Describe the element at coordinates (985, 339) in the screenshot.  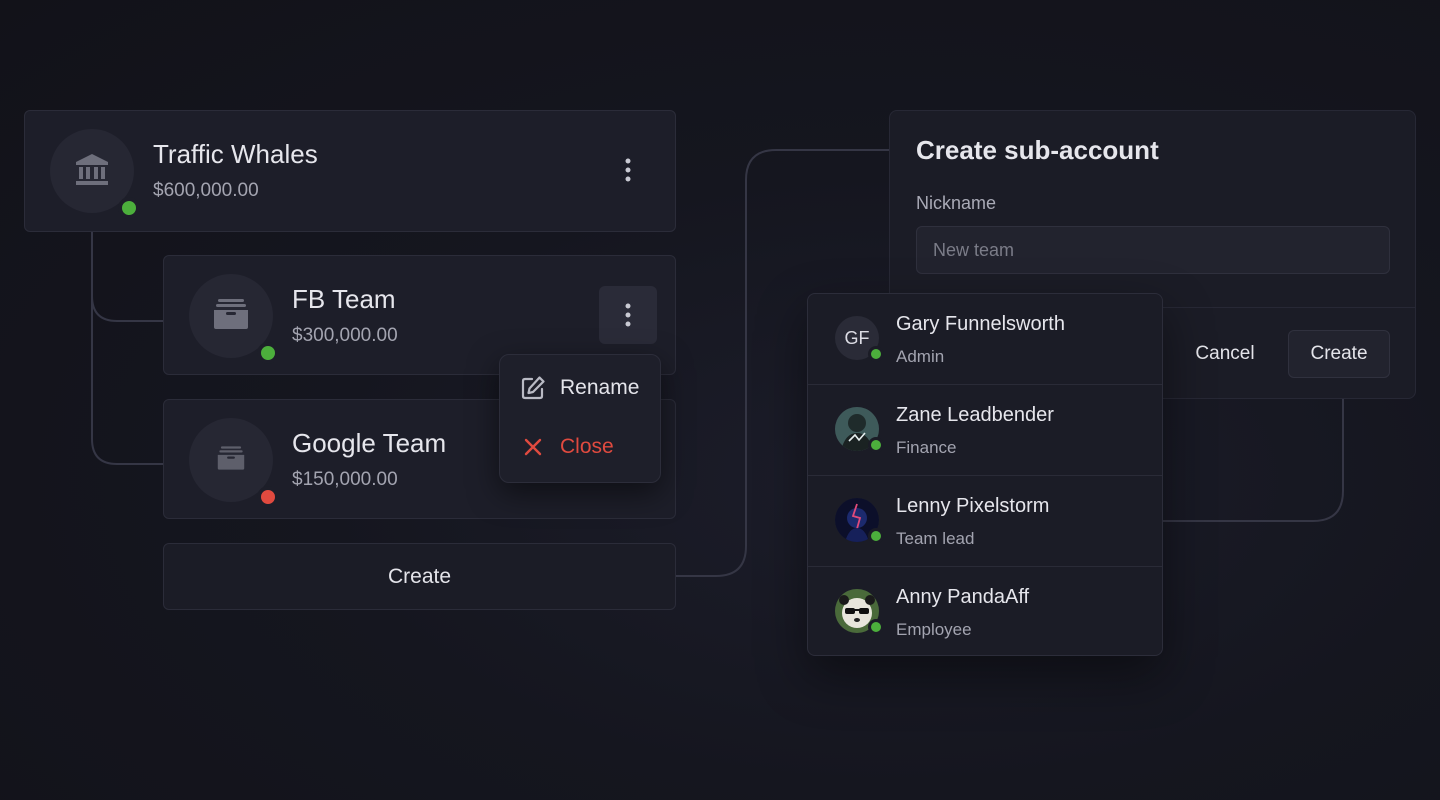
I see `user-option: GF Gary Funnelsworth Admin` at that location.